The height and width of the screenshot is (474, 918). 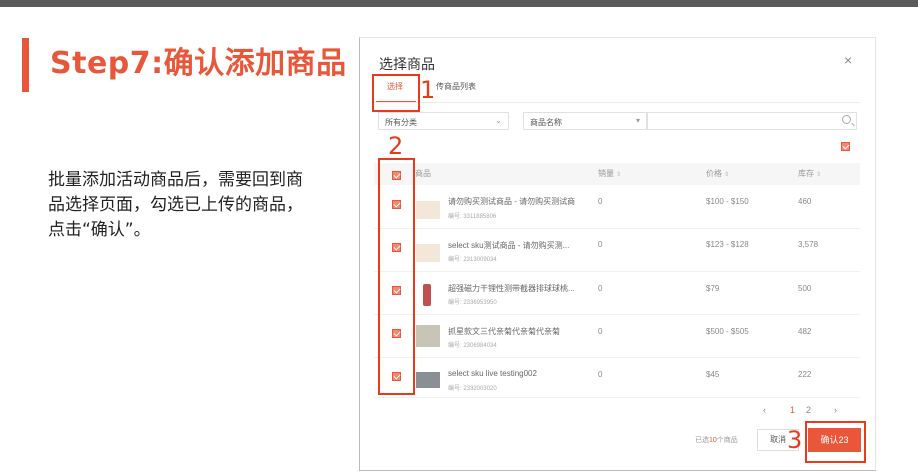 I want to click on prev-page-icon: ‹, so click(x=764, y=410).